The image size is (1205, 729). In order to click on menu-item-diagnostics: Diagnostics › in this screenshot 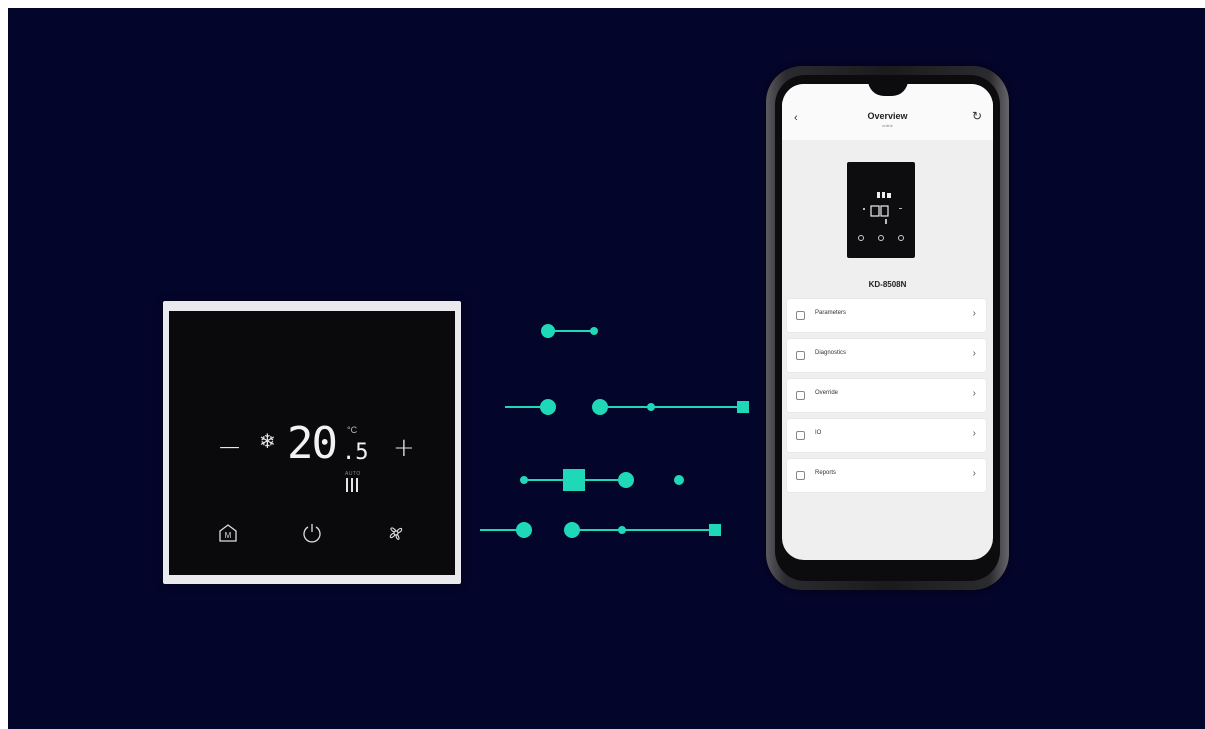, I will do `click(886, 355)`.